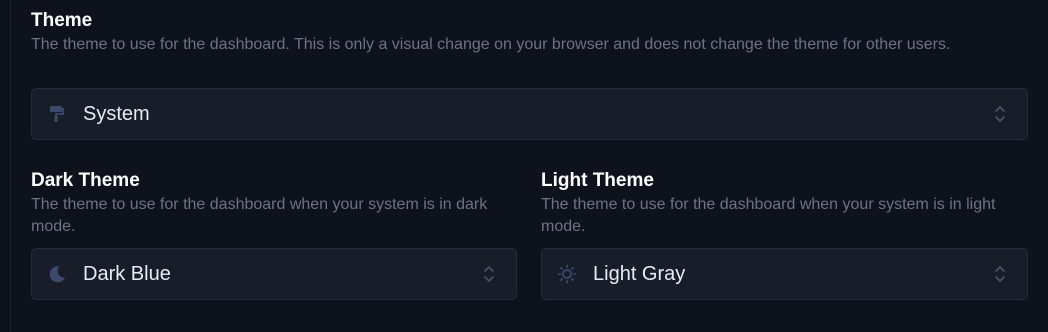  I want to click on dark-theme-title: Dark Theme, so click(85, 180).